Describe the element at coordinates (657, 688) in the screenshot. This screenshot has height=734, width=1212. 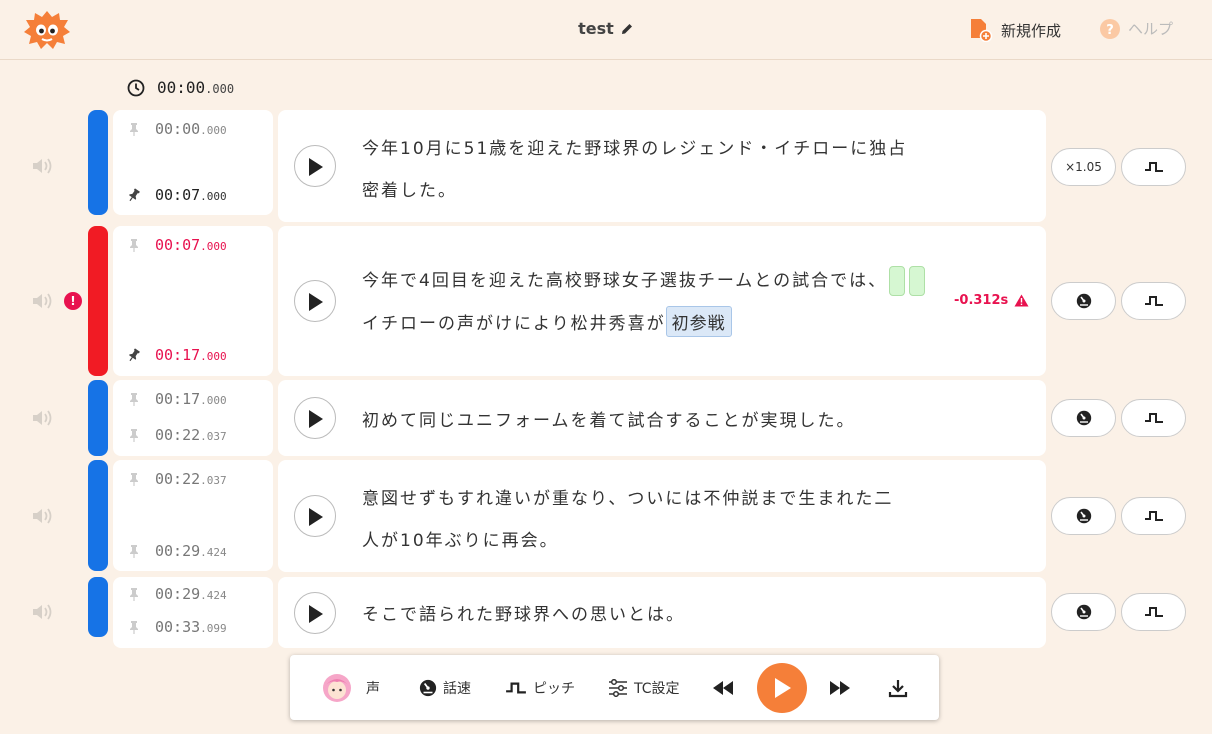
I see `tc-settings-label: TC設定` at that location.